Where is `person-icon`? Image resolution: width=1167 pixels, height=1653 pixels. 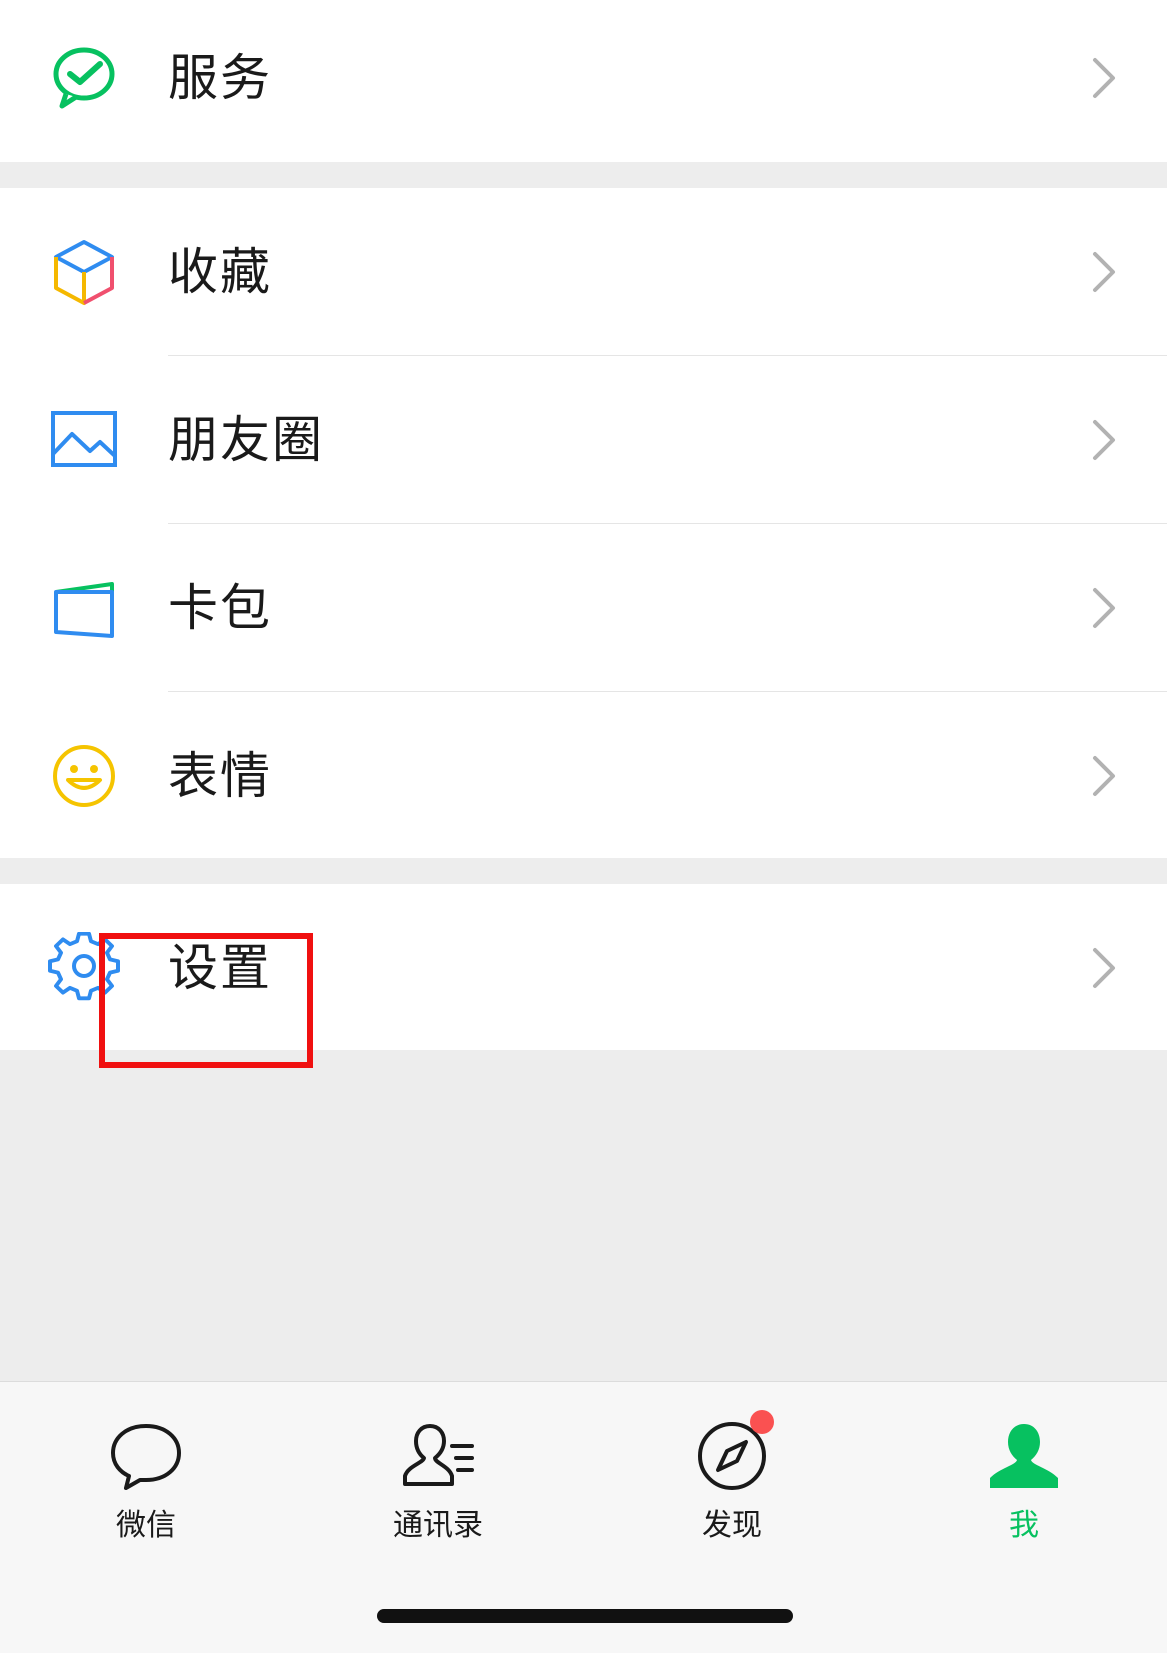
person-icon is located at coordinates (1024, 1456).